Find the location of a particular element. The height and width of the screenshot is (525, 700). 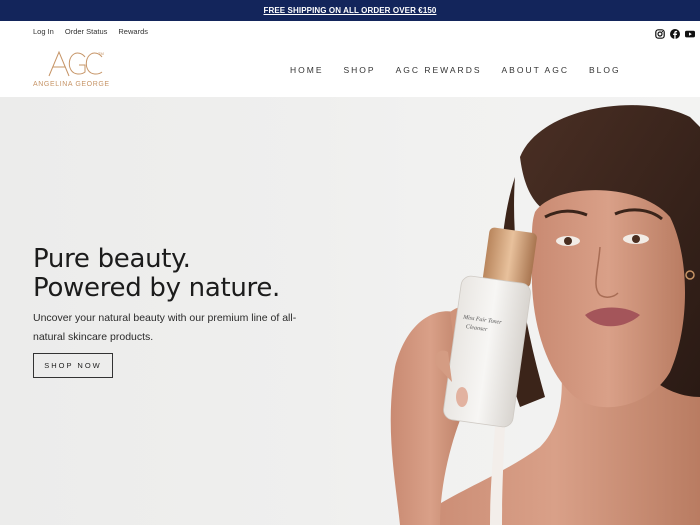

brand-logo: TM ANGELINA GEORGE is located at coordinates (78, 69).